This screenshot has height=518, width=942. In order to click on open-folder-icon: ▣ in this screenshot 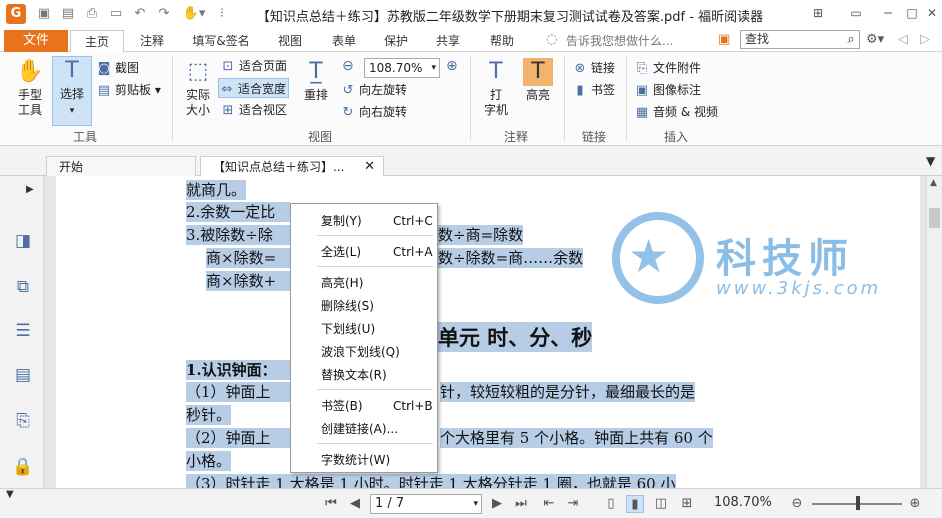, I will do `click(44, 14)`.